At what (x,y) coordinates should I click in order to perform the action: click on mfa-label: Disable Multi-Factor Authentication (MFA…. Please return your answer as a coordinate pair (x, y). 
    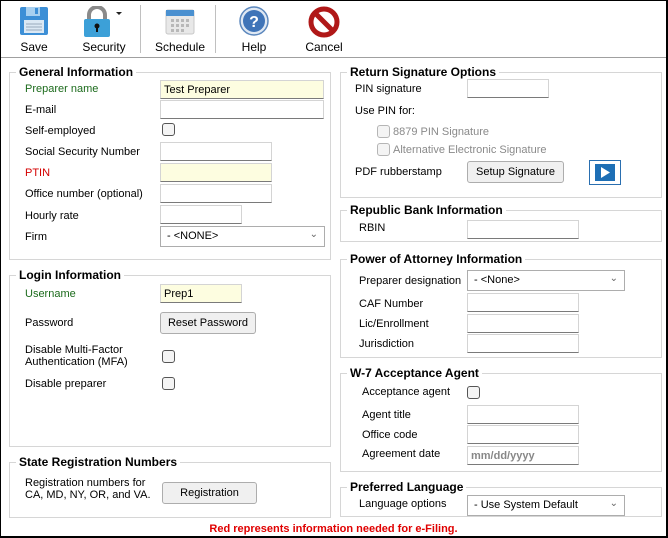
    Looking at the image, I should click on (76, 356).